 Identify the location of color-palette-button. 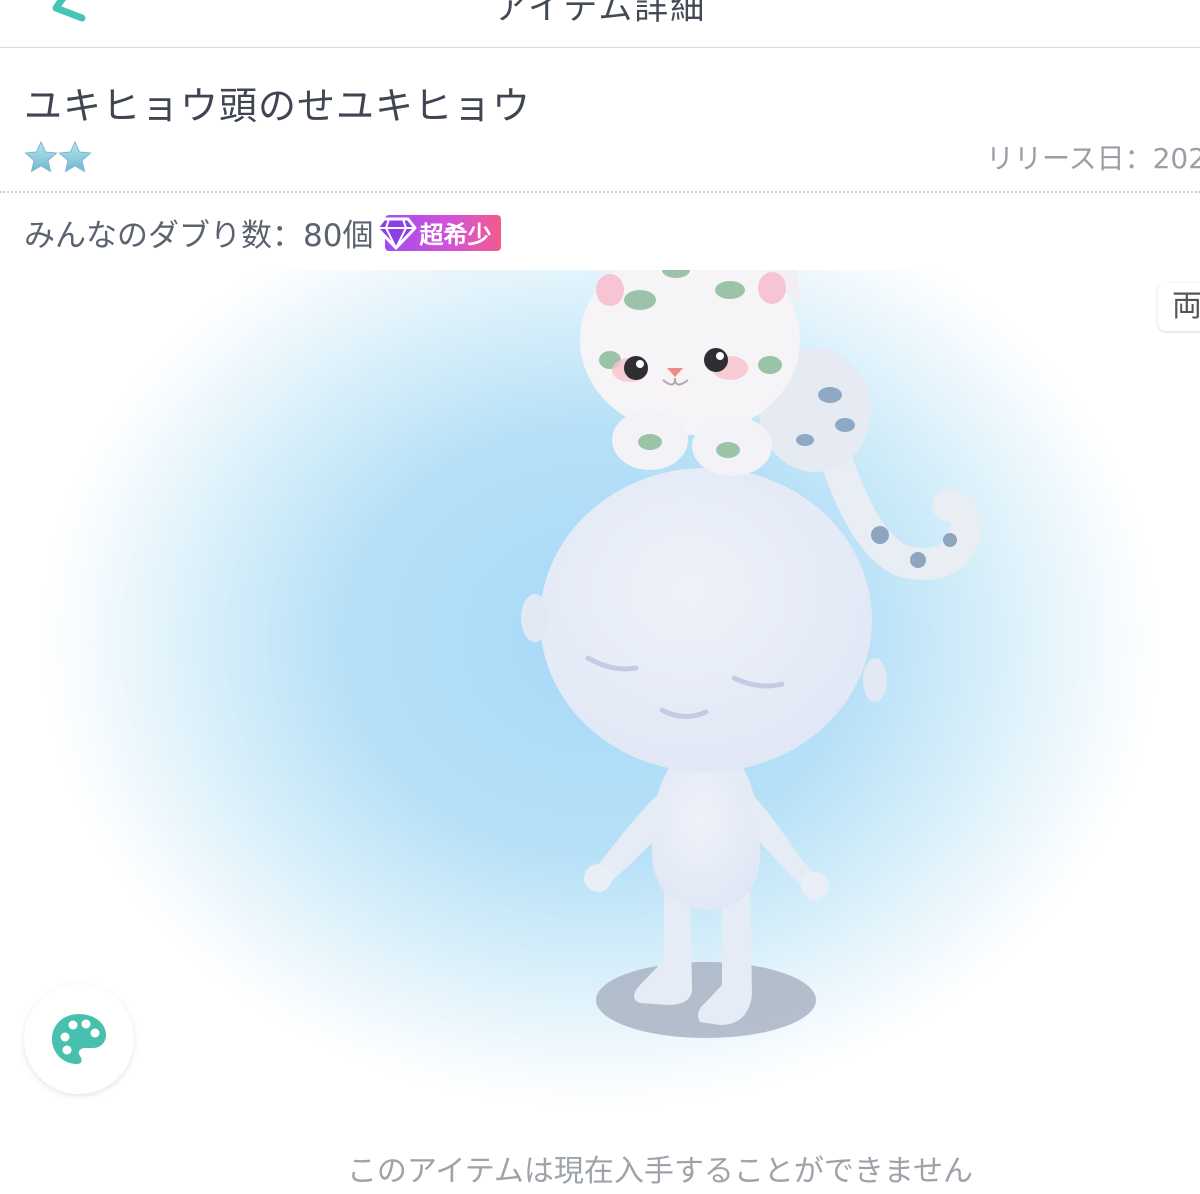
(79, 1039).